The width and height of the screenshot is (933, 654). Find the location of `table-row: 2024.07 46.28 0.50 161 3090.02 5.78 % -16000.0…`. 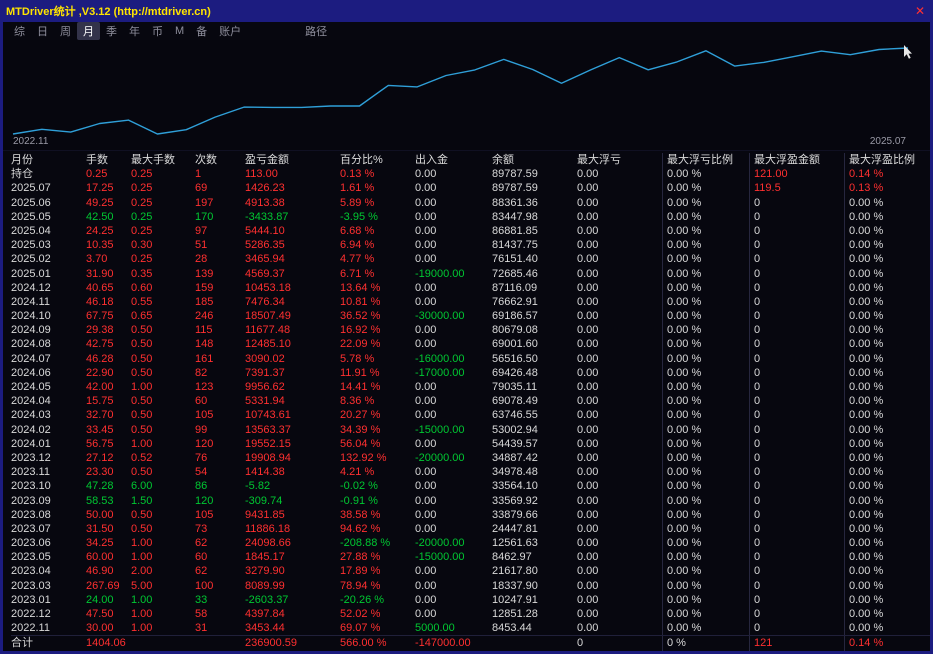

table-row: 2024.07 46.28 0.50 161 3090.02 5.78 % -16000.0… is located at coordinates (470, 358).